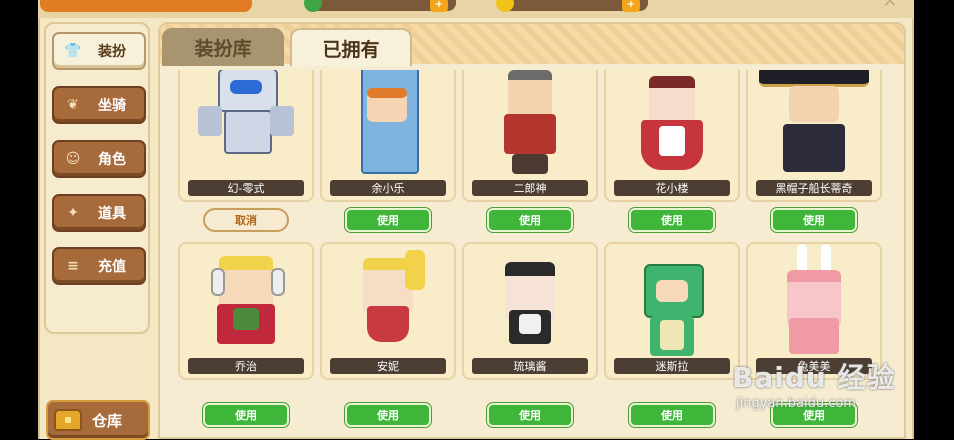 The image size is (954, 440). Describe the element at coordinates (246, 220) in the screenshot. I see `unequip-button: 取消` at that location.